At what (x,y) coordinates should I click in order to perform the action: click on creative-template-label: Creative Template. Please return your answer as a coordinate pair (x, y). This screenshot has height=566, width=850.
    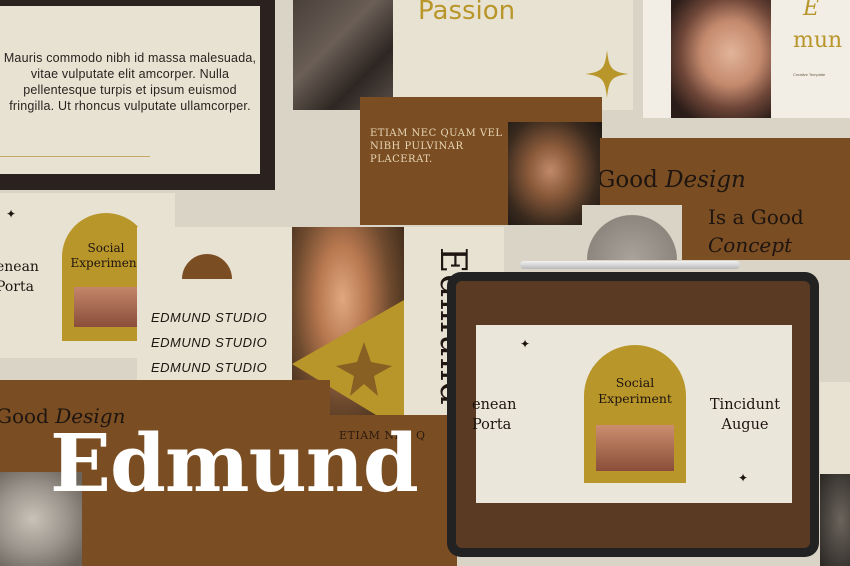
    Looking at the image, I should click on (809, 74).